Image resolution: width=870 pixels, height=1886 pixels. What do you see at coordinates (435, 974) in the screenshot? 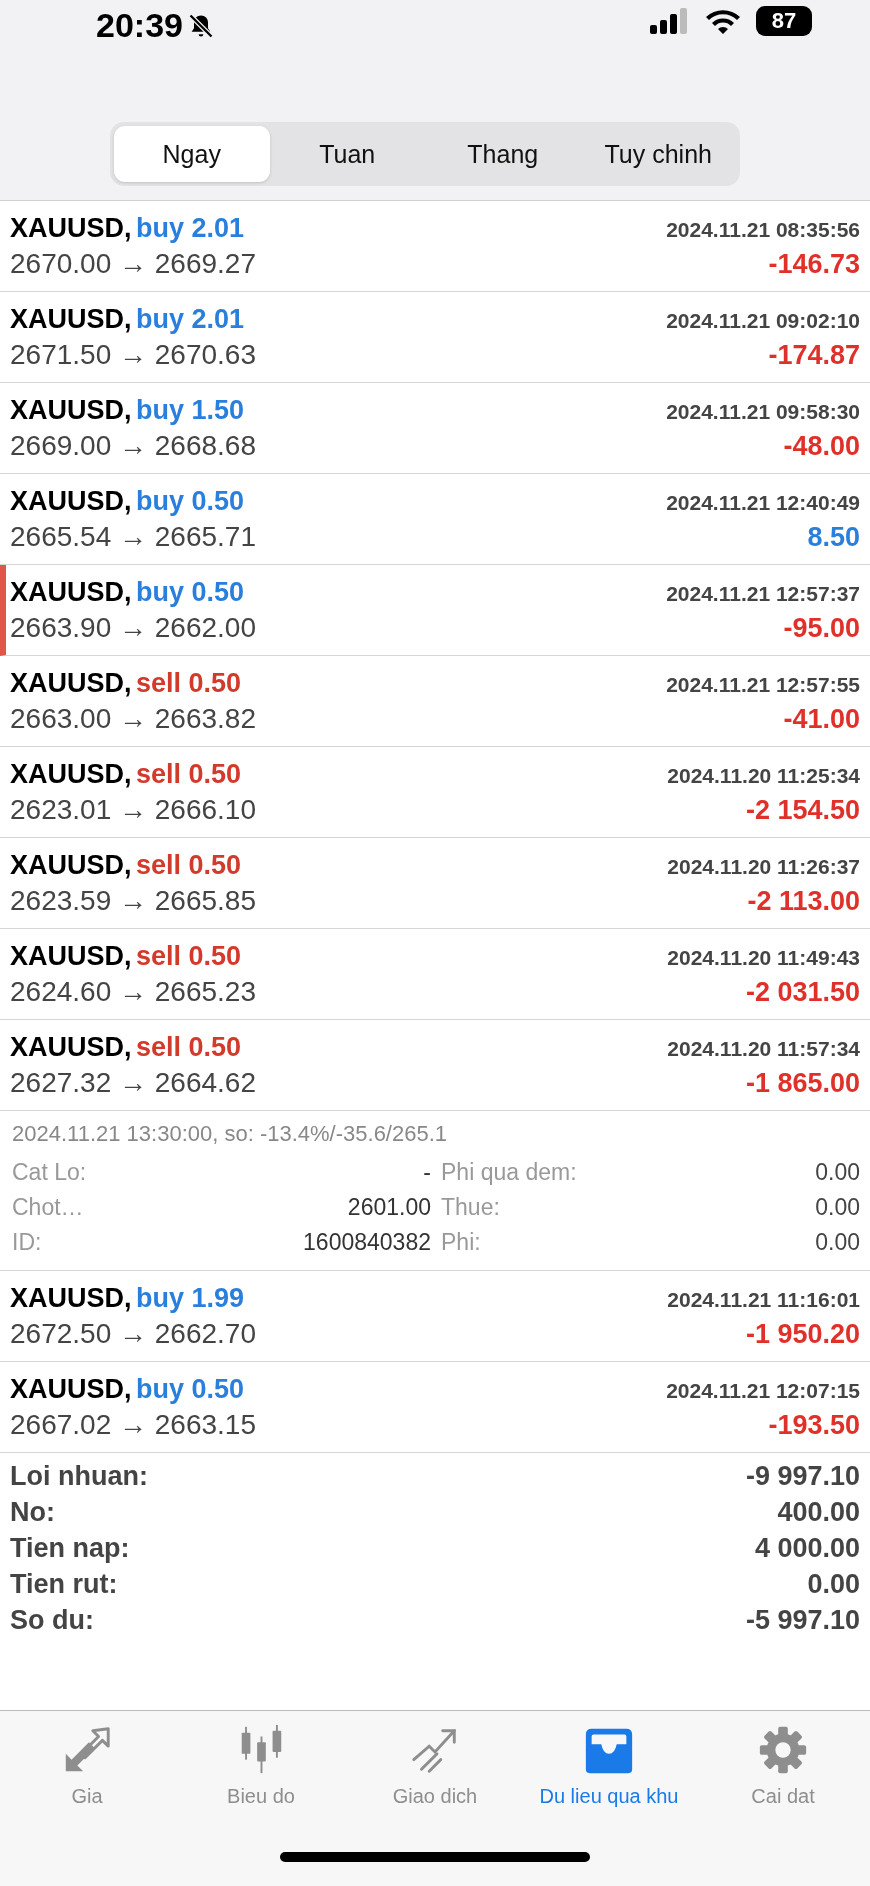
I see `deal-row: XAUUSD, sell 0.50 2024.11.20 11:49:43 2624.60 → 2665.23 -2 031.50` at bounding box center [435, 974].